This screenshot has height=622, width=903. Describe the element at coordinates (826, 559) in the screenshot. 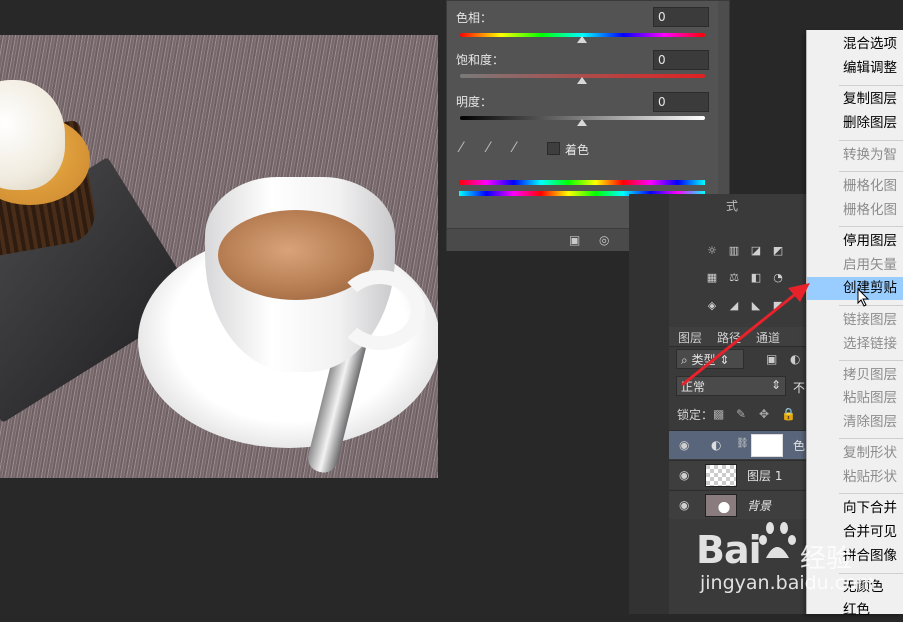

I see `watermark-brand-cn: 经验` at that location.